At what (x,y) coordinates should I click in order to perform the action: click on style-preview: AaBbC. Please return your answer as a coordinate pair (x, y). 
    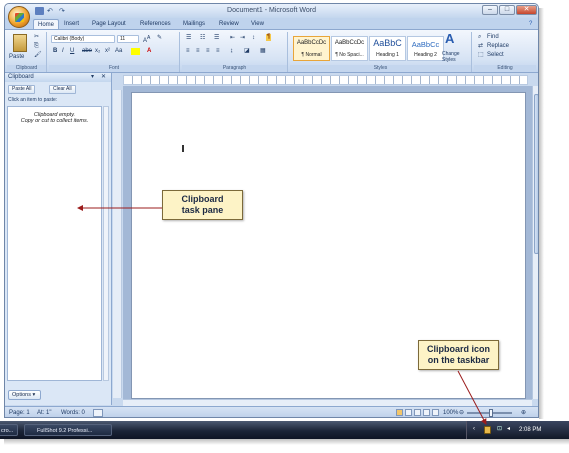
    Looking at the image, I should click on (387, 43).